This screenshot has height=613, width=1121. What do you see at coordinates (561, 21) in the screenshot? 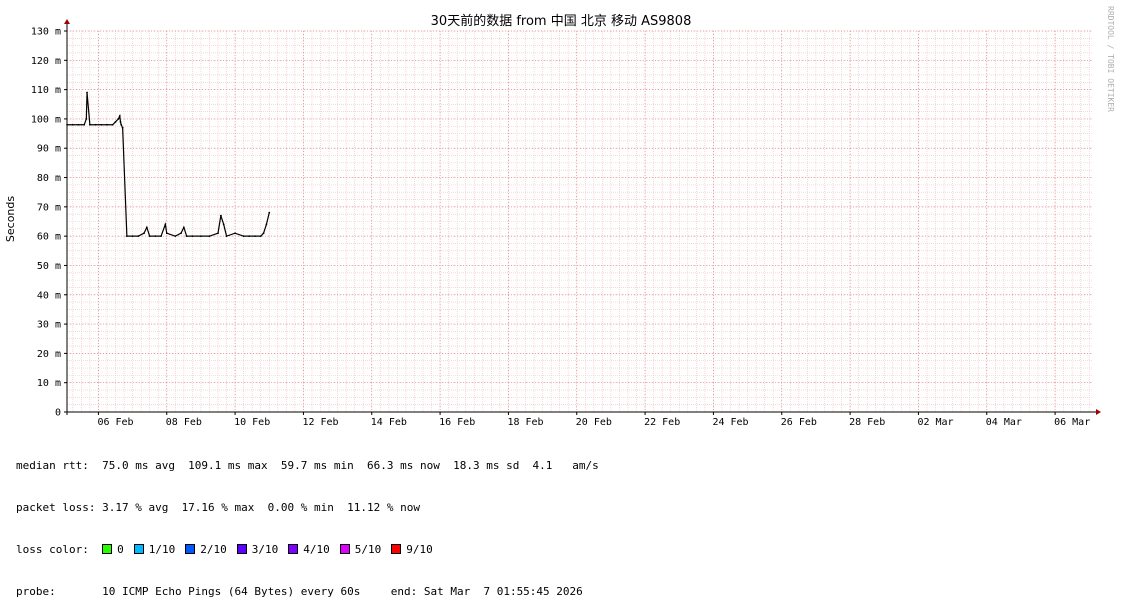
I see `chart-title: 30天前的数据 from 中国 北京 移动 AS9808` at bounding box center [561, 21].